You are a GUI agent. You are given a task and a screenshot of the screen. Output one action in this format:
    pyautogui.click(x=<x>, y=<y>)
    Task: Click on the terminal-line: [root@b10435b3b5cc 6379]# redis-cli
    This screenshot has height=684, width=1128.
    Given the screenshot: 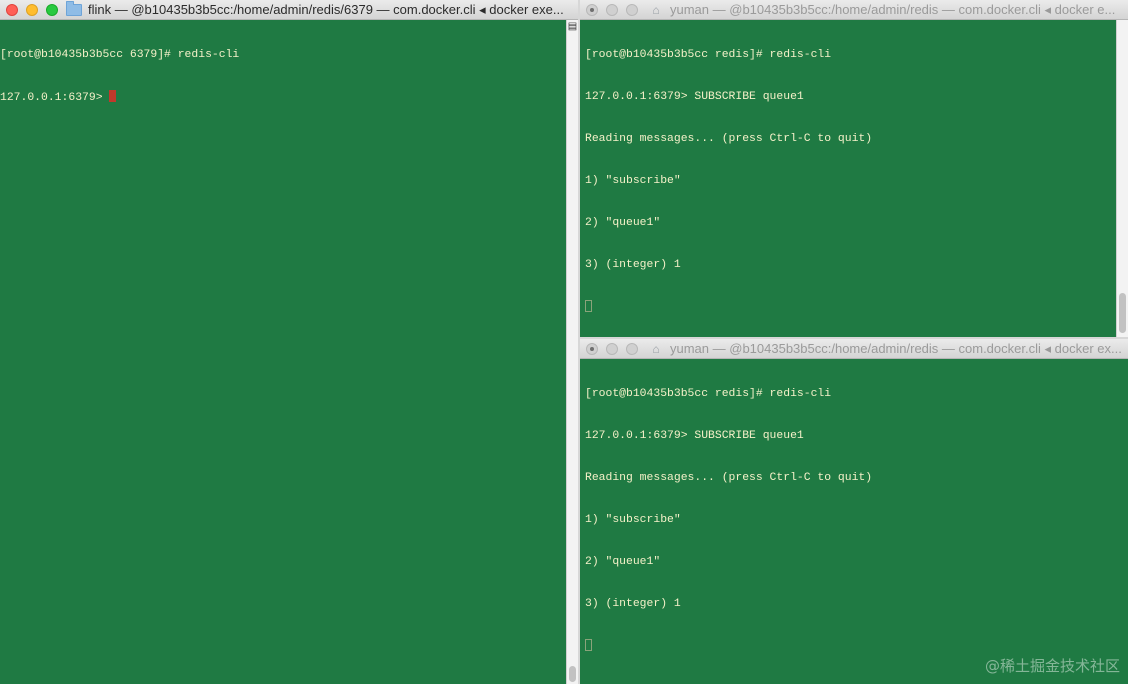 What is the action you would take?
    pyautogui.click(x=120, y=55)
    